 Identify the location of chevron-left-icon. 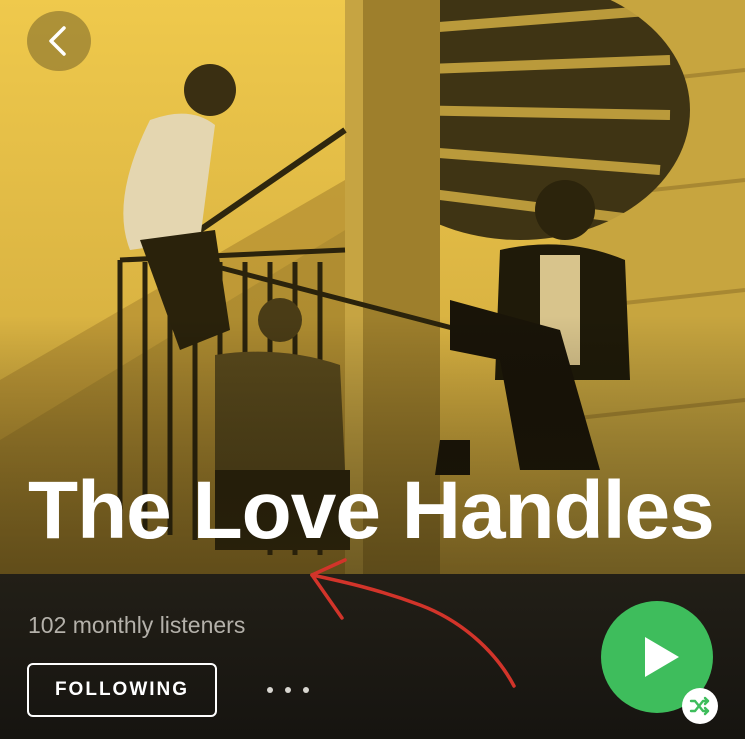
(57, 41).